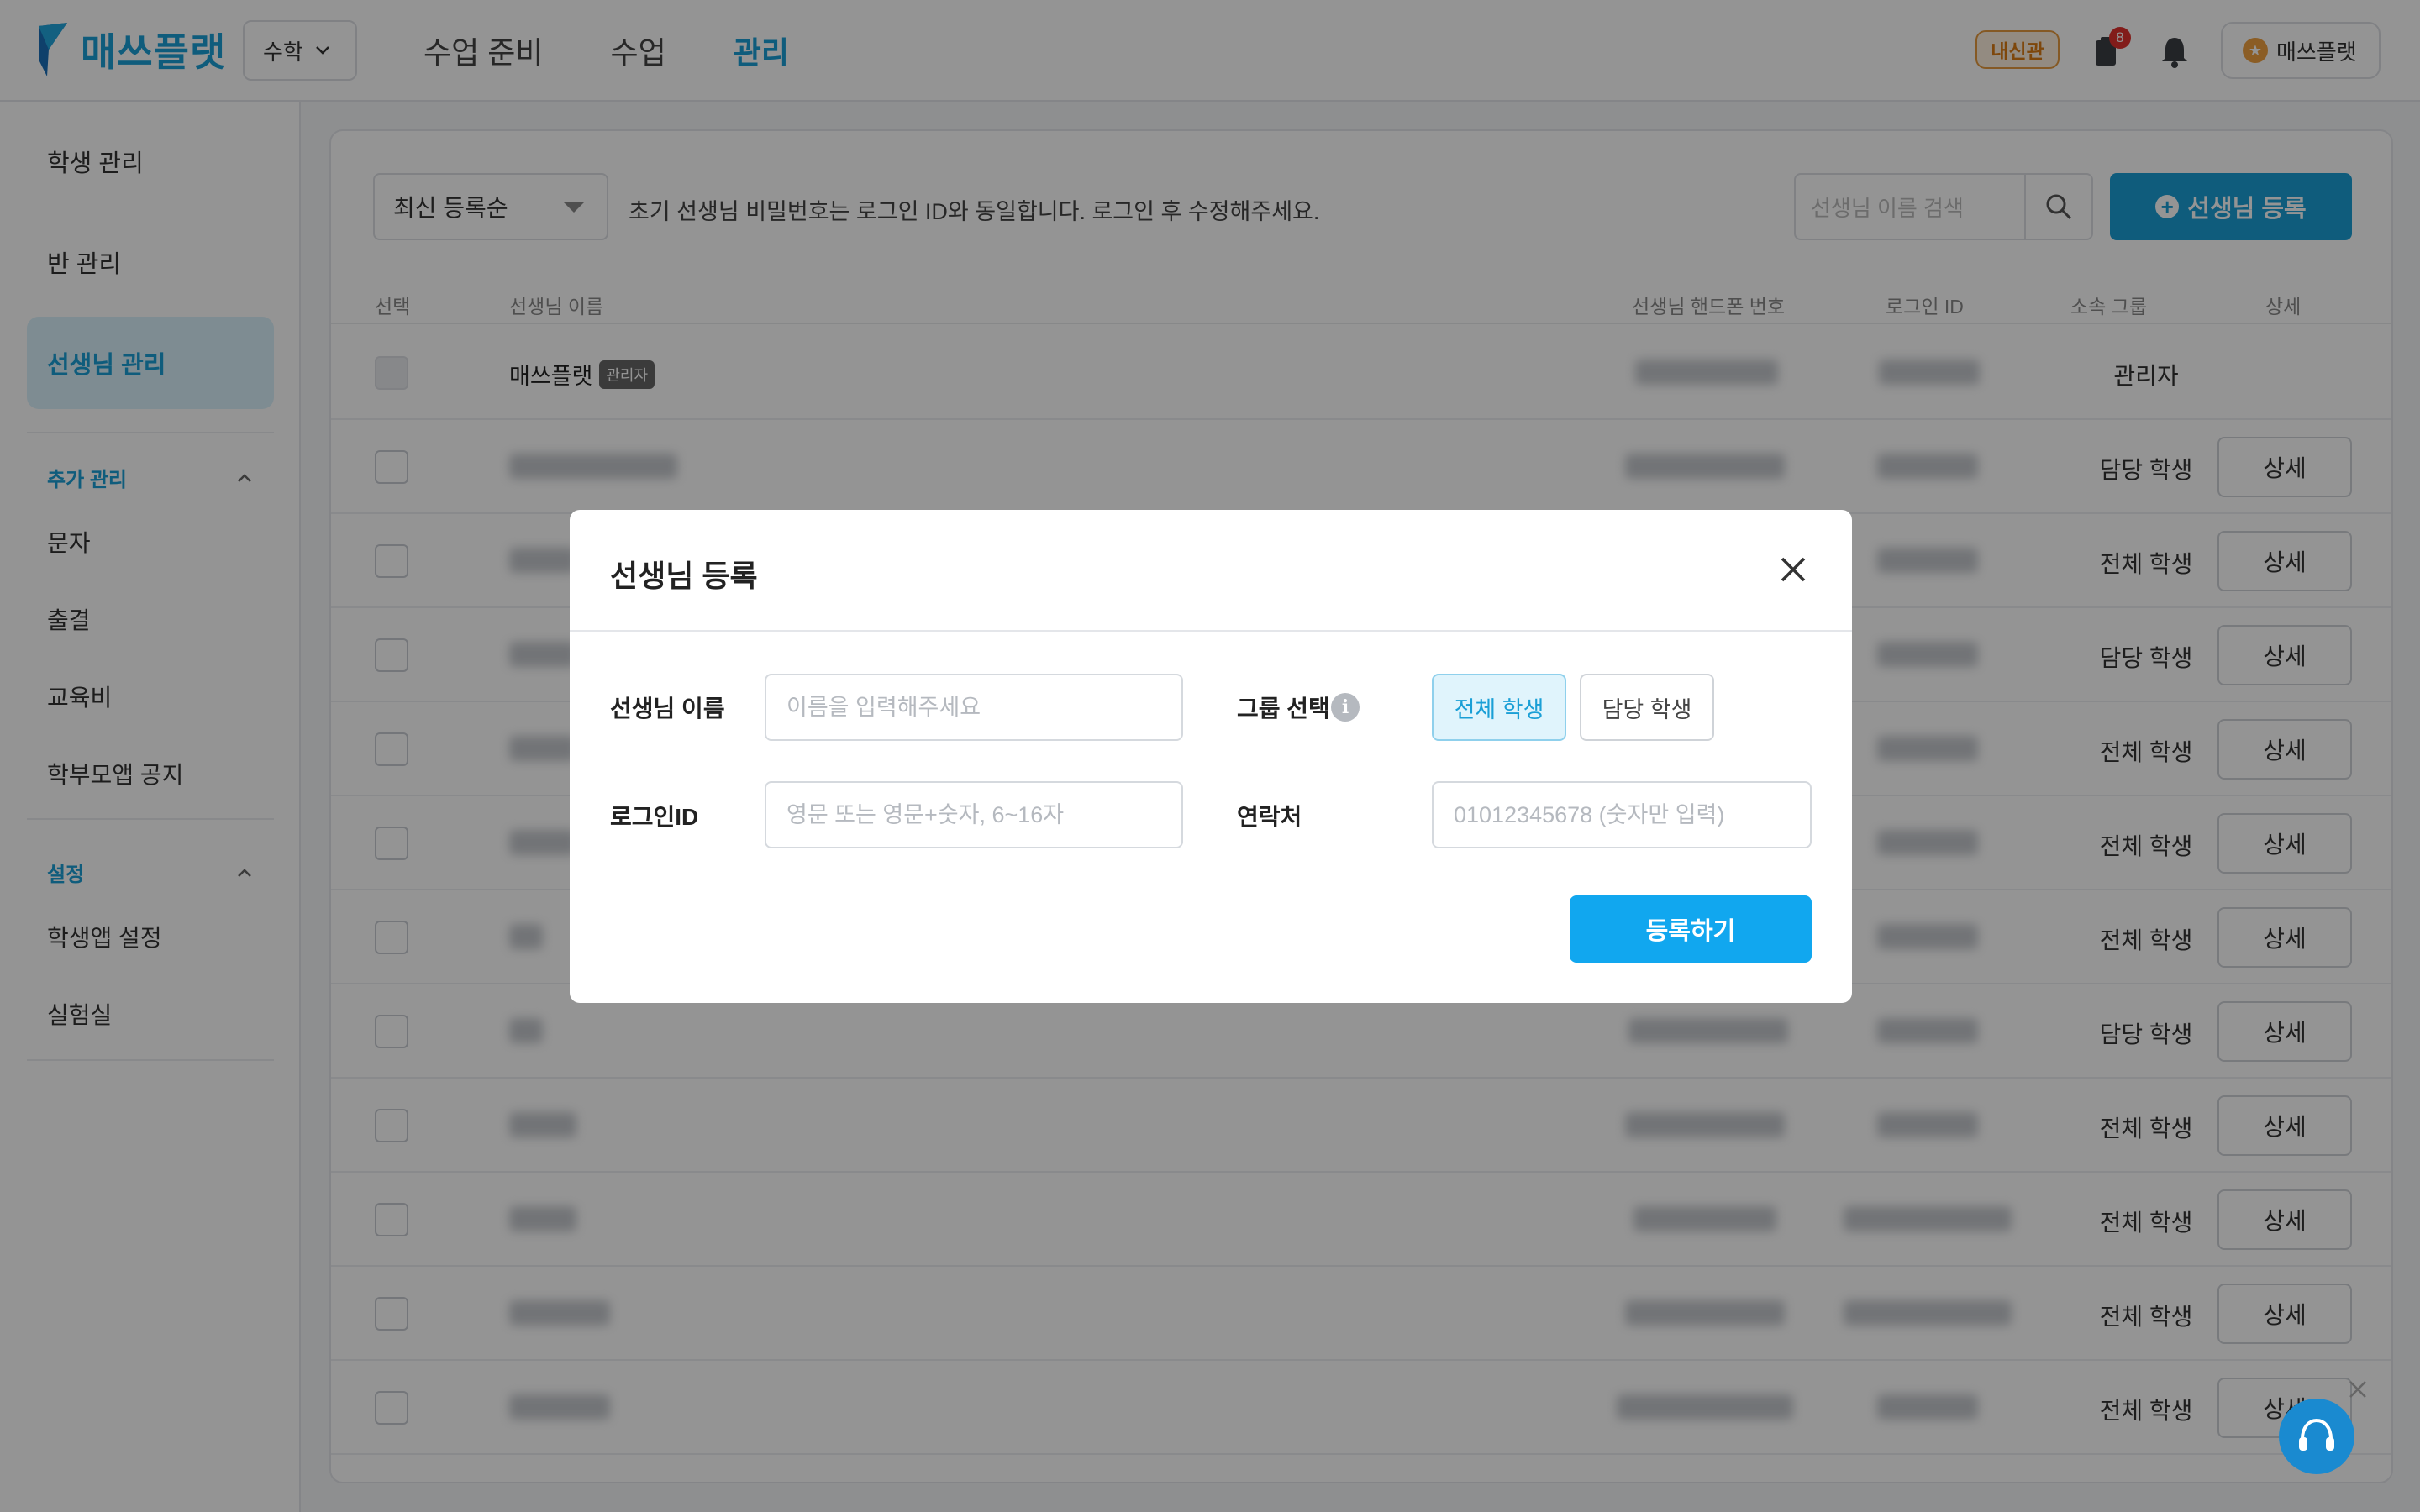  Describe the element at coordinates (1691, 929) in the screenshot. I see `submit-register-button: 등록하기` at that location.